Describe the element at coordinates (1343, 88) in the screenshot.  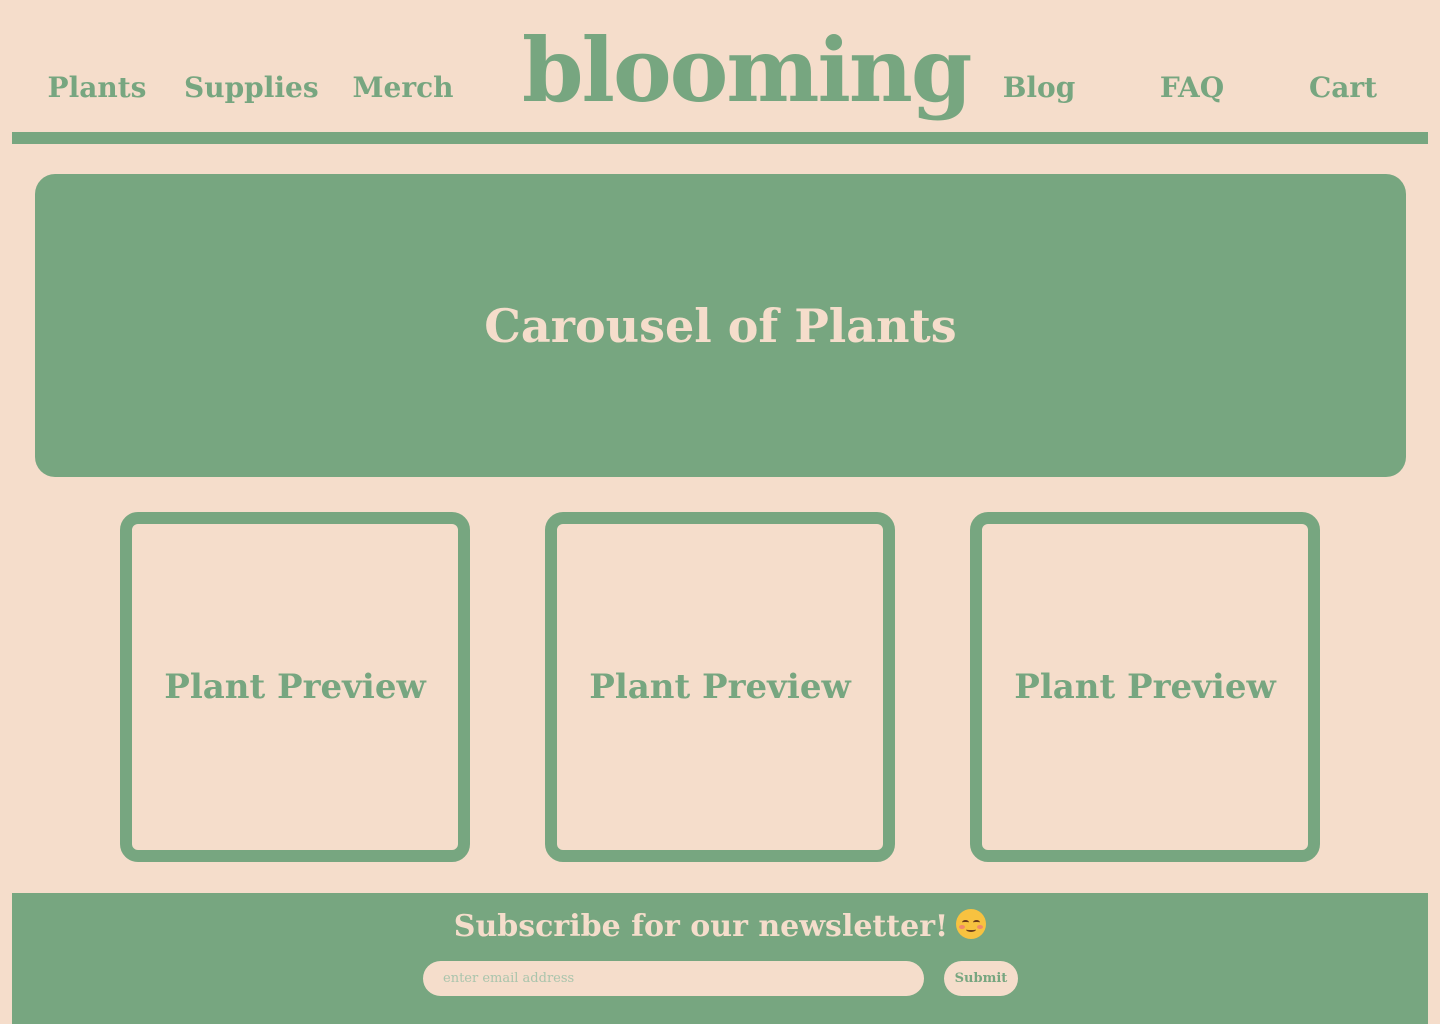
I see `nav-link-cart: Cart` at that location.